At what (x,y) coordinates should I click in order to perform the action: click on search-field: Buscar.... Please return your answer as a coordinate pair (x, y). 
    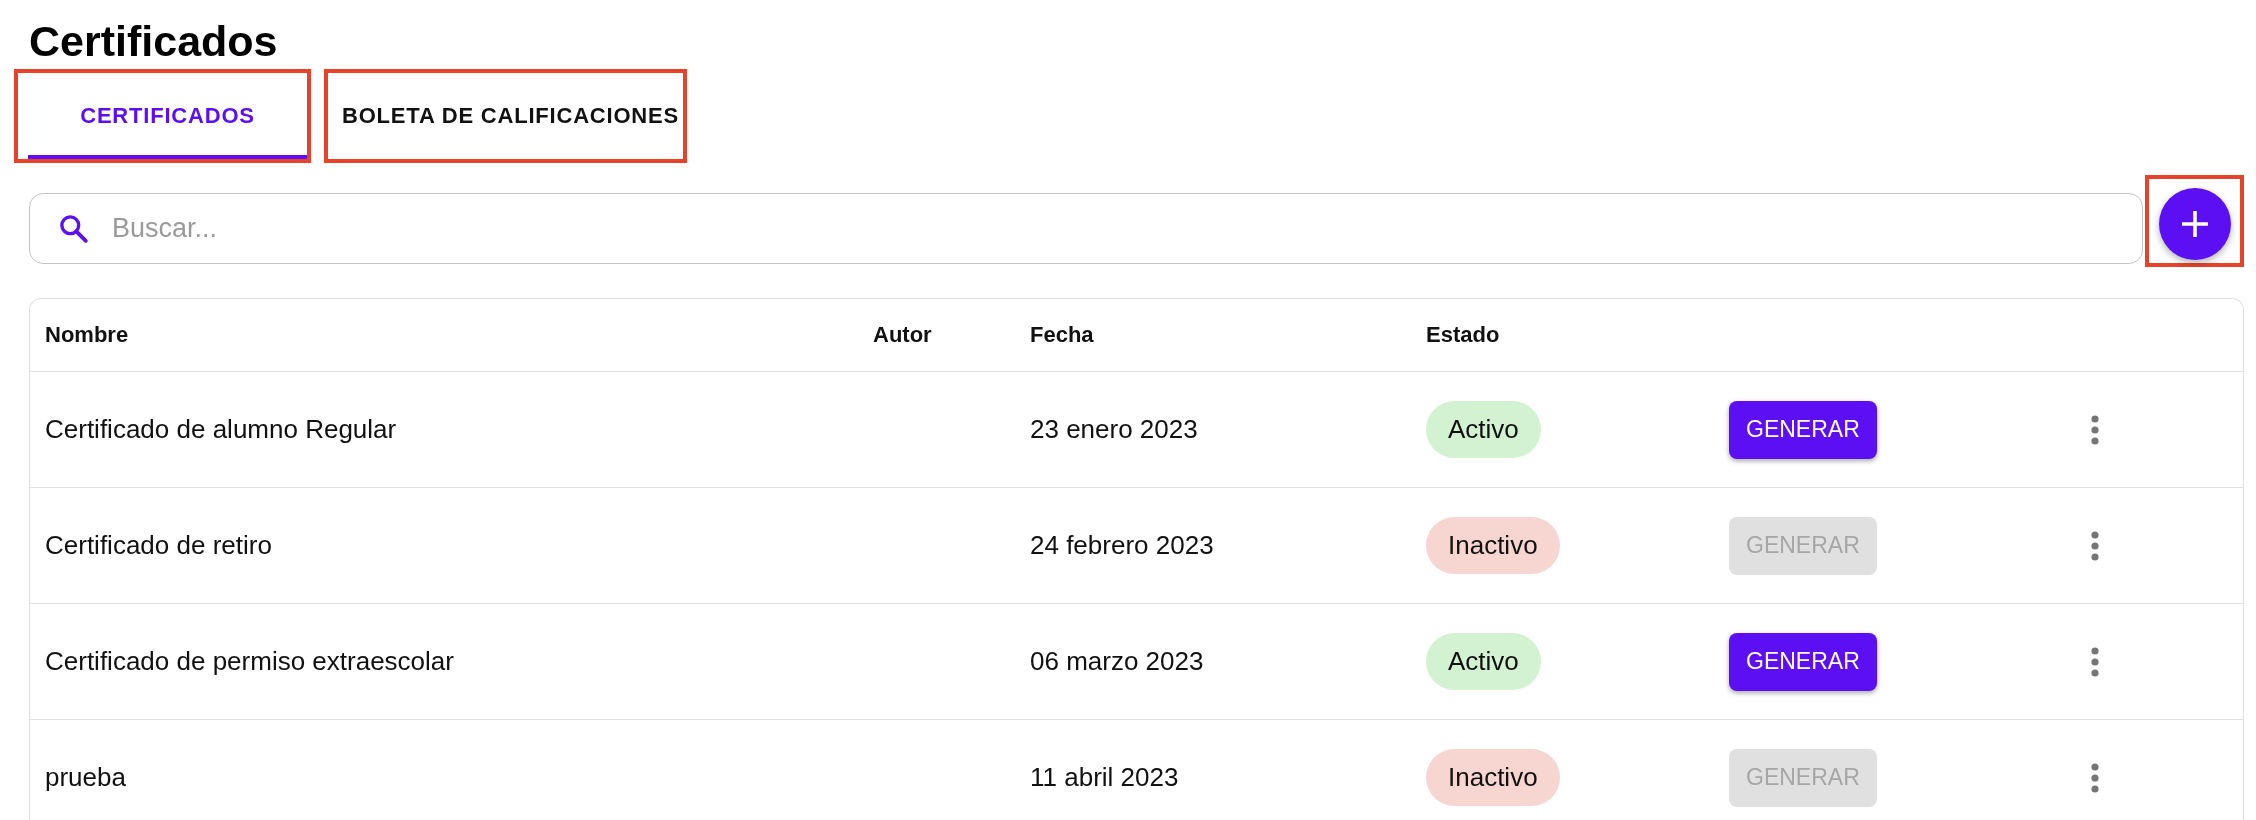
    Looking at the image, I should click on (1086, 228).